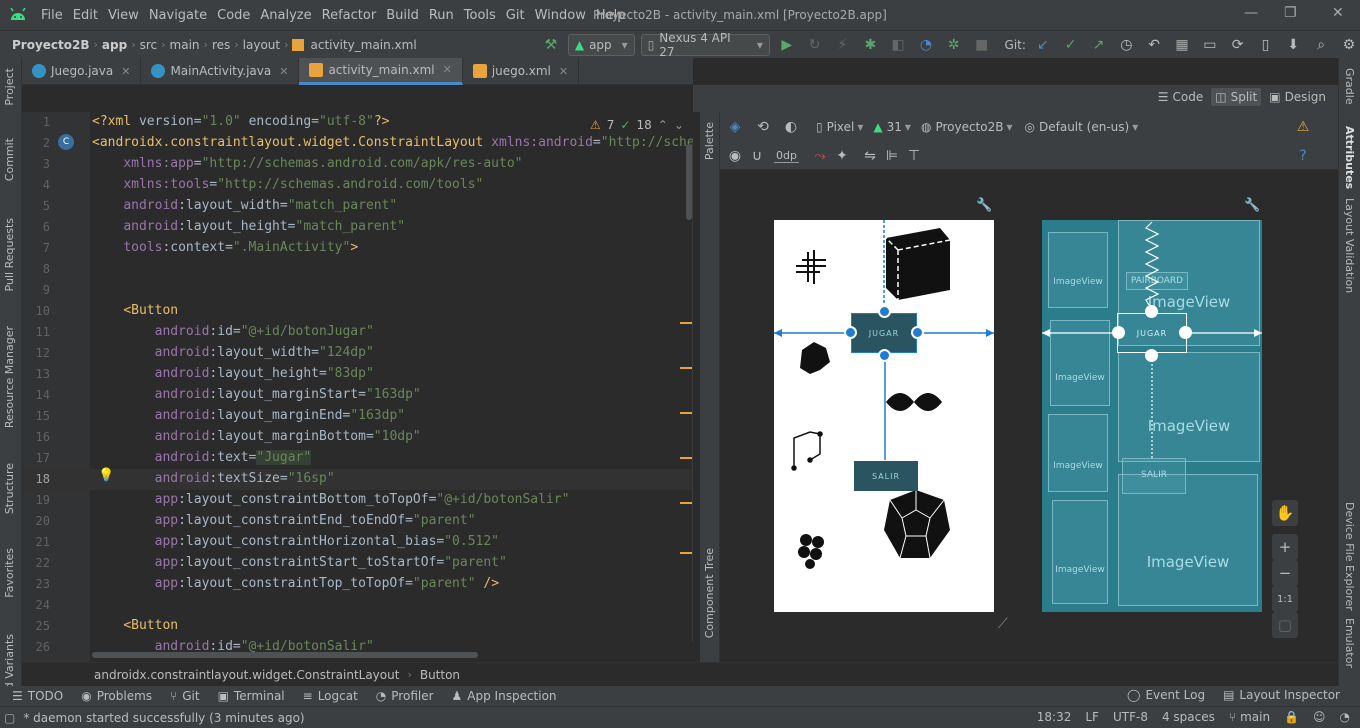 This screenshot has width=1360, height=728. I want to click on tool-device-file-explorer: Device File Explorer, so click(1349, 556).